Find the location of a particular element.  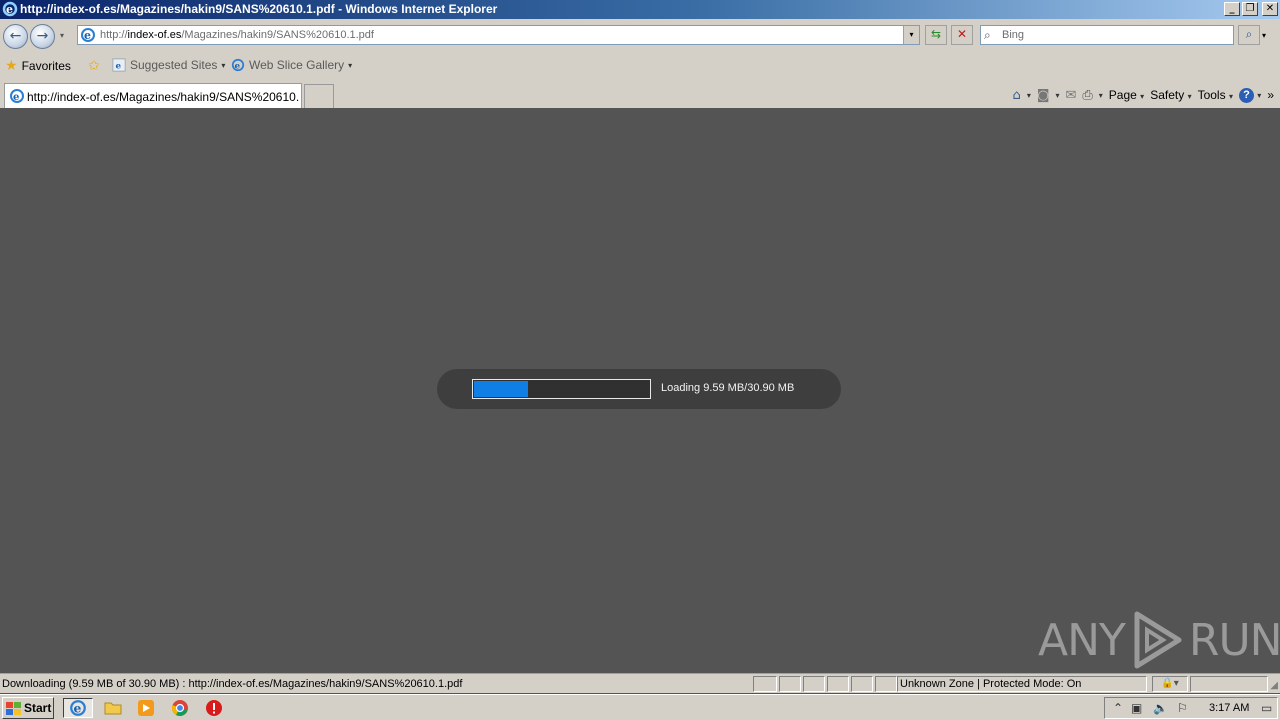

forward-arrow-icon: → is located at coordinates (42, 36).